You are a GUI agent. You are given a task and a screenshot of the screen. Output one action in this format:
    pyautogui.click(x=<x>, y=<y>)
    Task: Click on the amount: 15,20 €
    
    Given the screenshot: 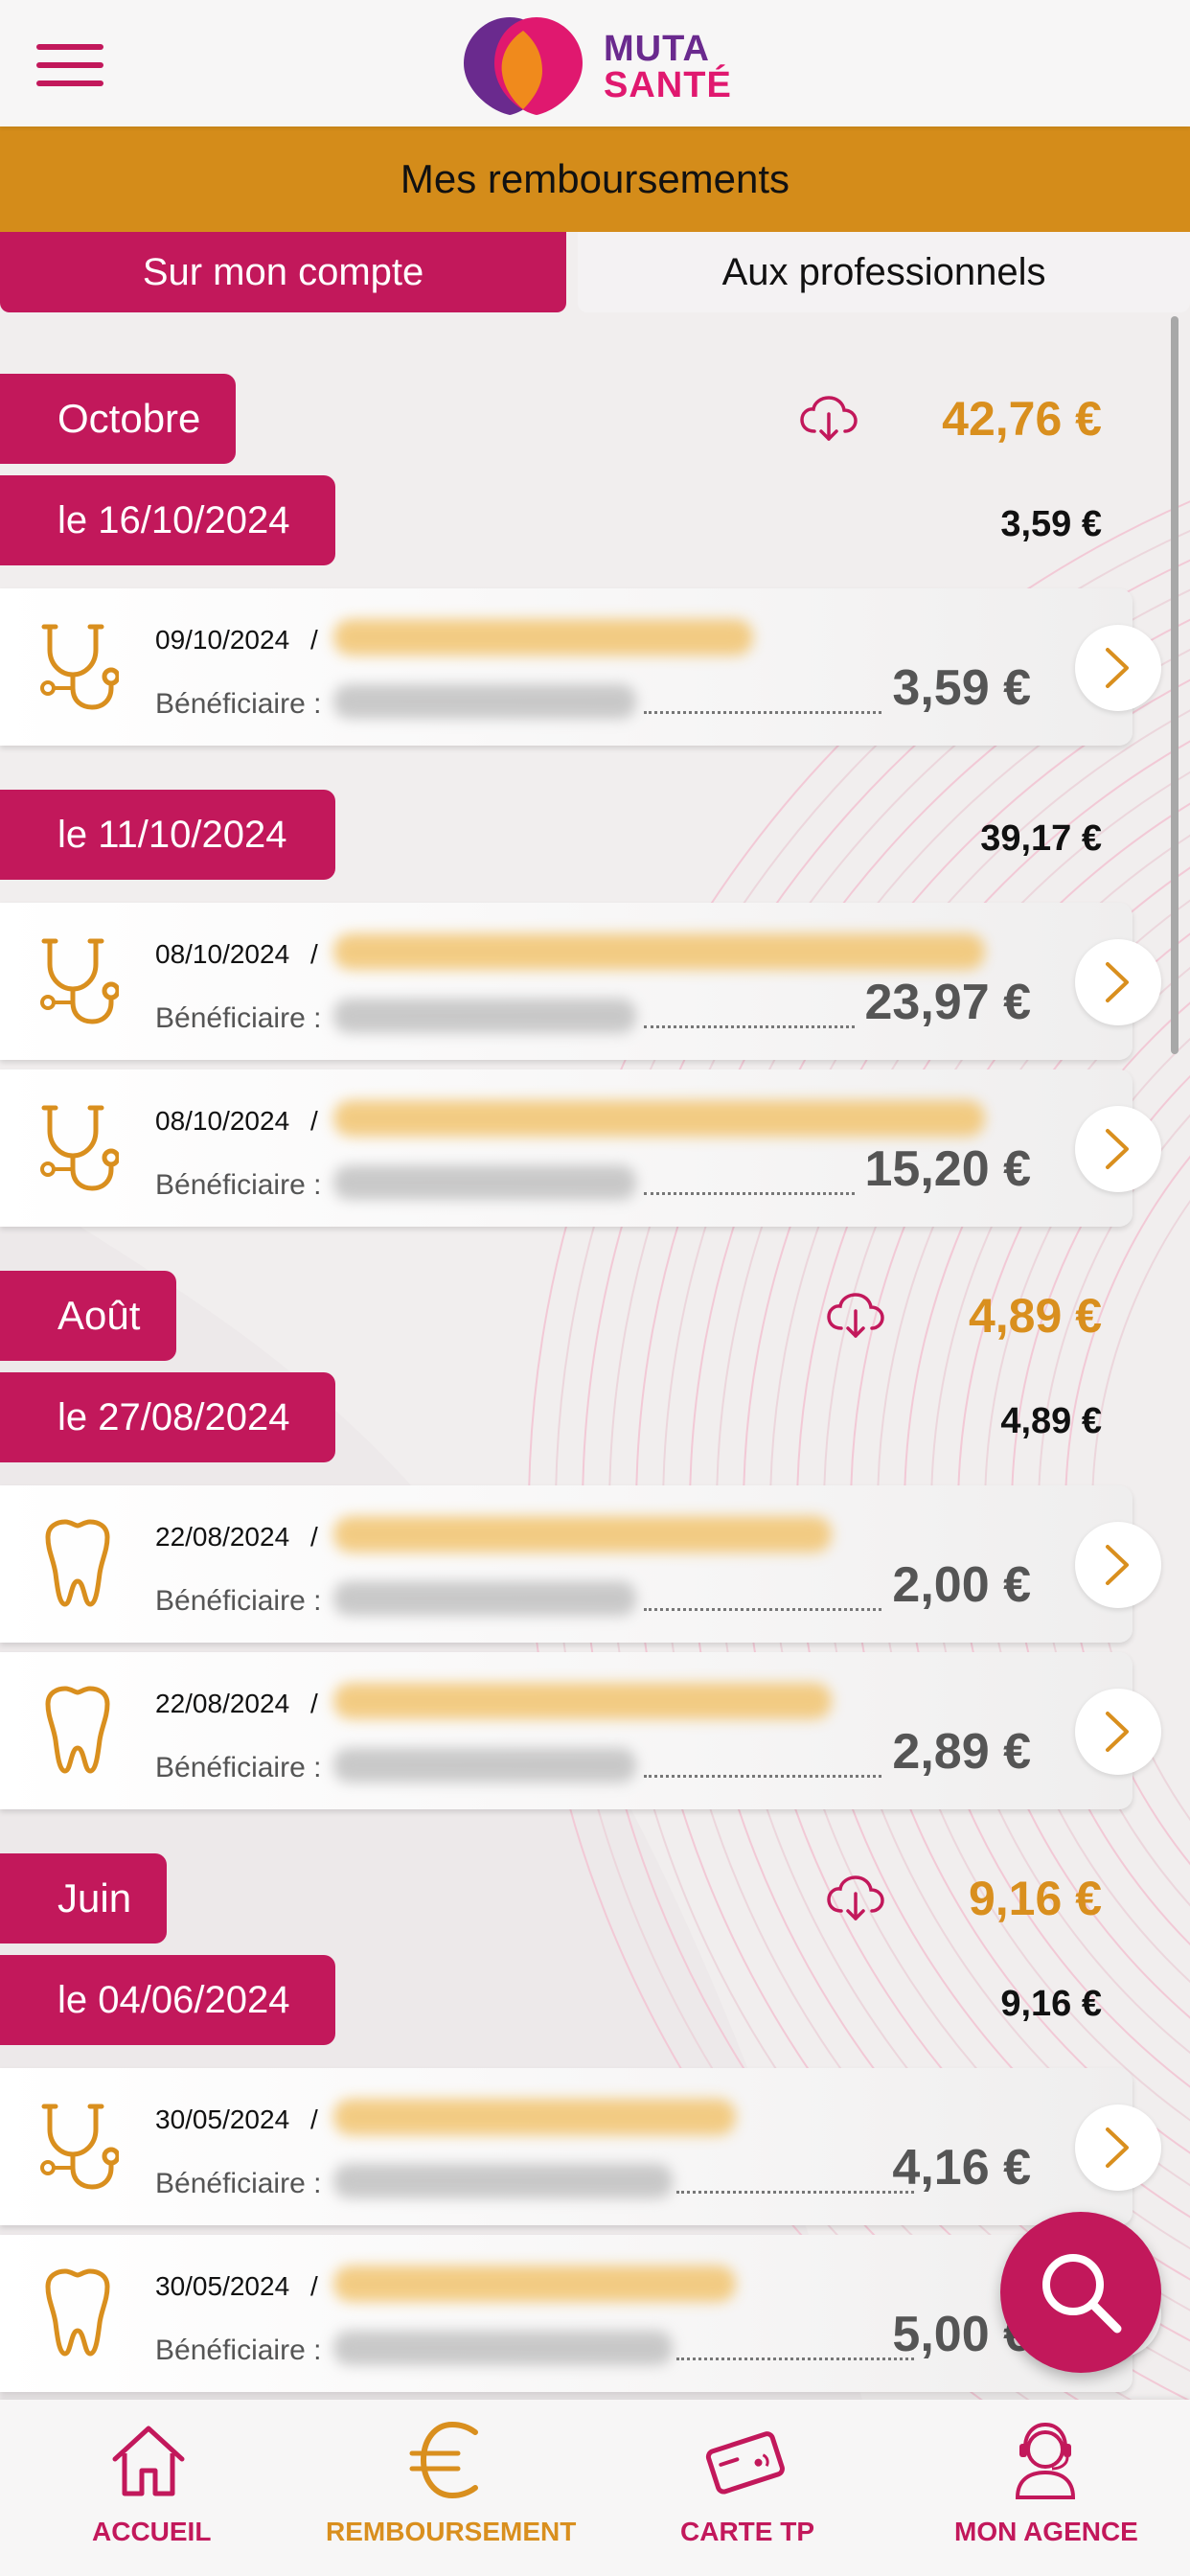 What is the action you would take?
    pyautogui.click(x=948, y=1169)
    